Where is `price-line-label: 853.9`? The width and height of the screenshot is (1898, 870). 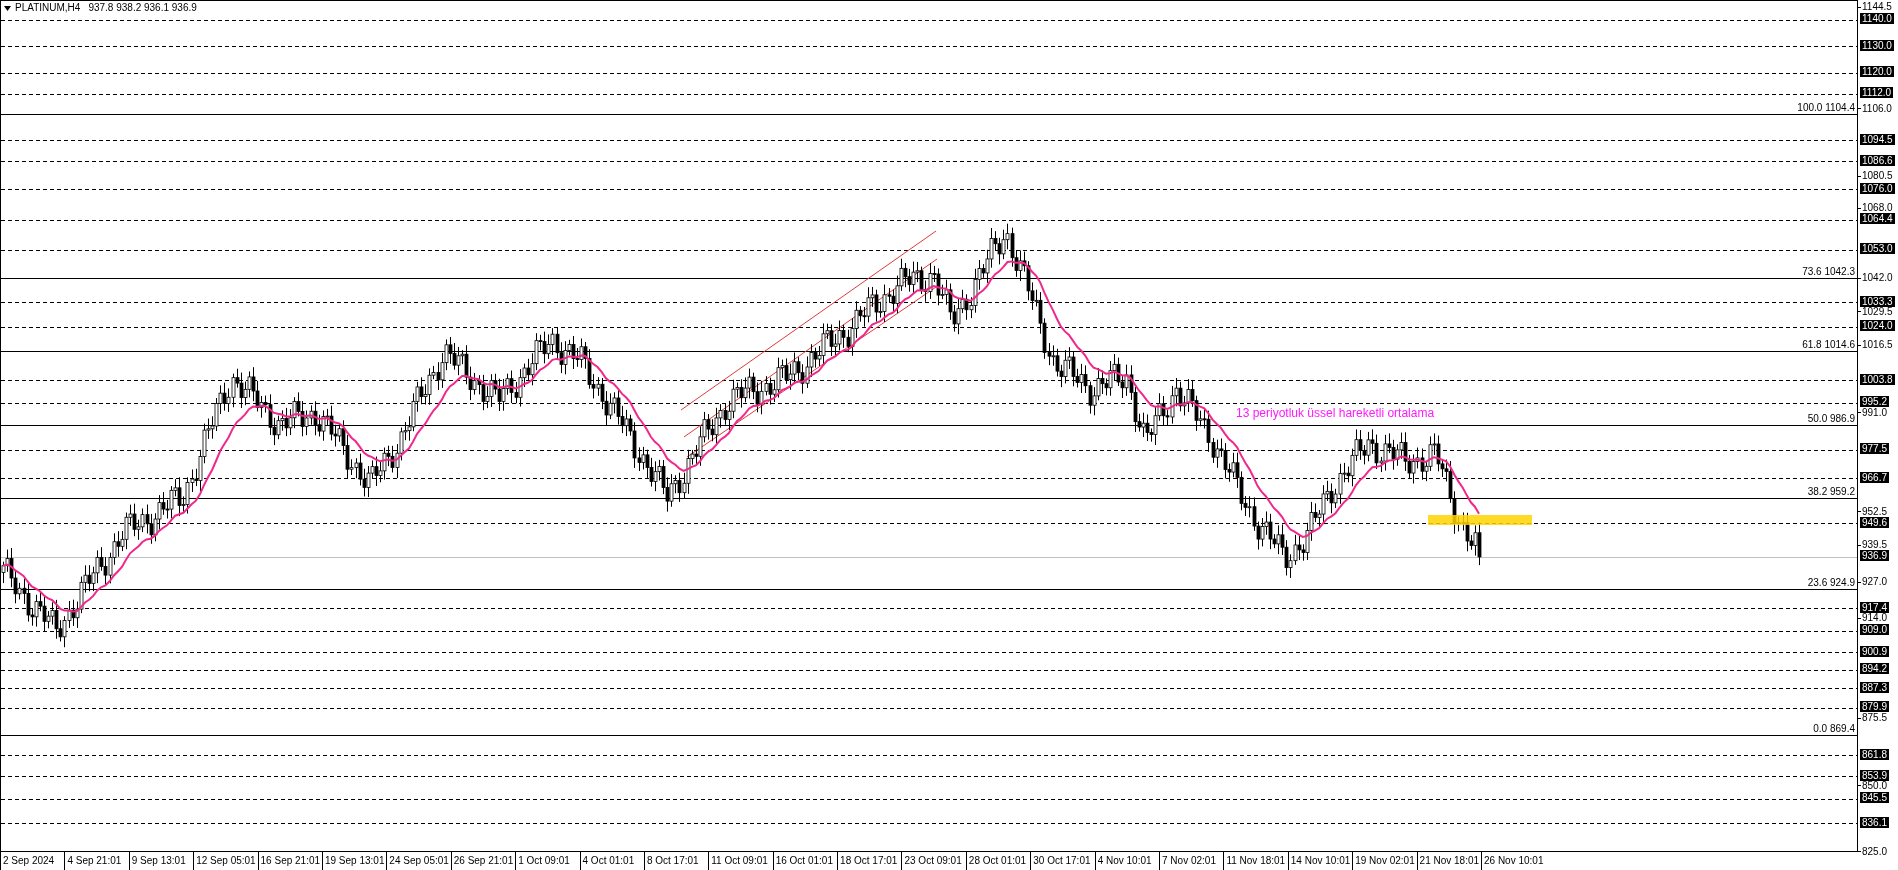
price-line-label: 853.9 is located at coordinates (1875, 775).